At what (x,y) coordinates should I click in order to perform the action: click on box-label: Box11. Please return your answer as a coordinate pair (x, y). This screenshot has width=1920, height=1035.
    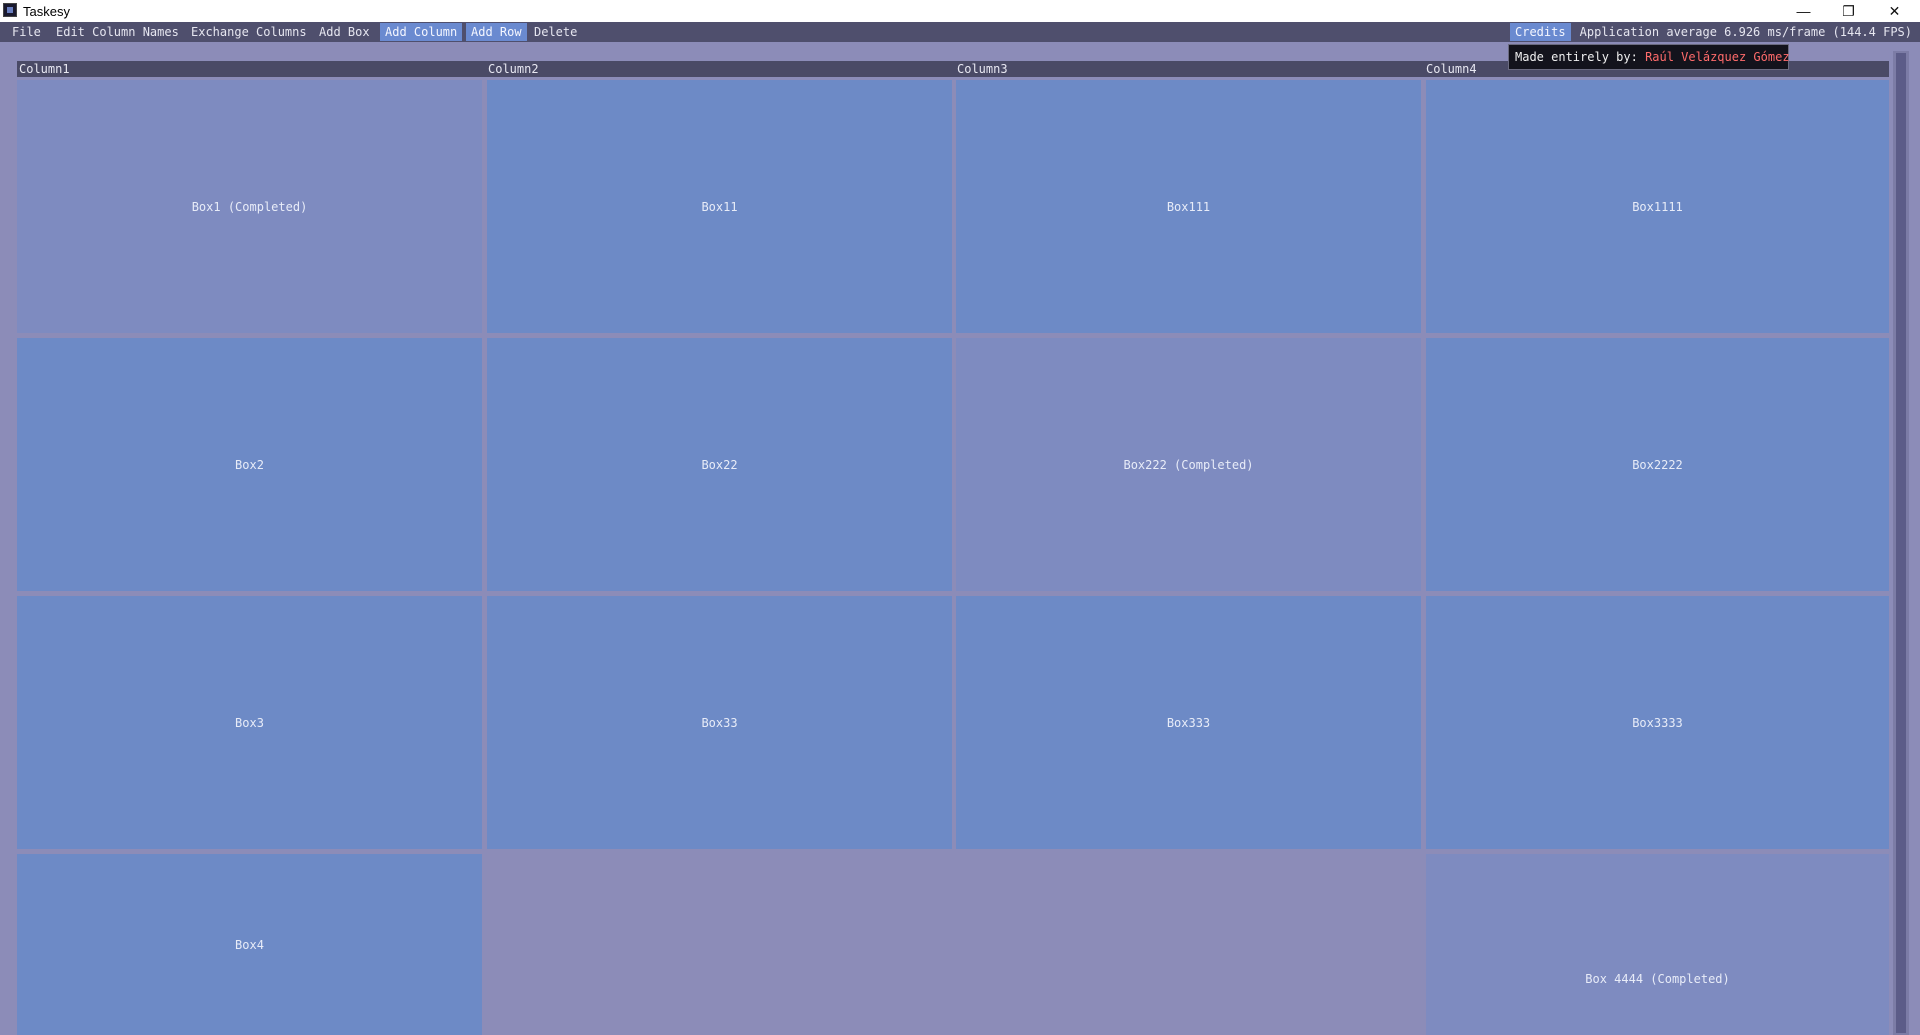
    Looking at the image, I should click on (719, 206).